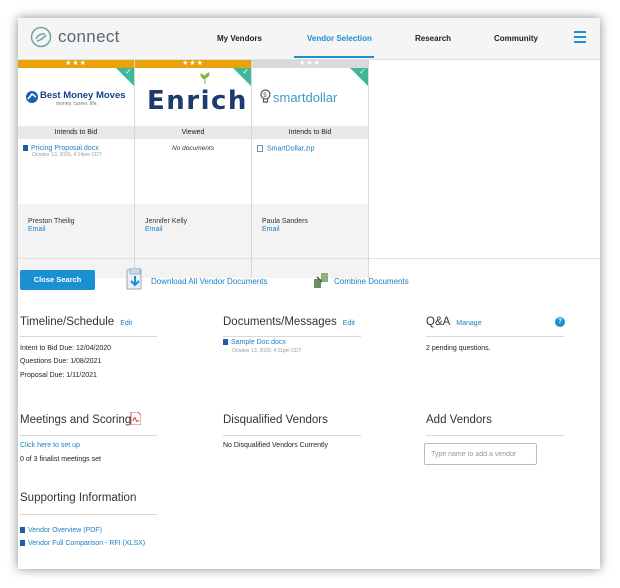  What do you see at coordinates (239, 38) in the screenshot?
I see `nav-my-vendors: My Vendors` at bounding box center [239, 38].